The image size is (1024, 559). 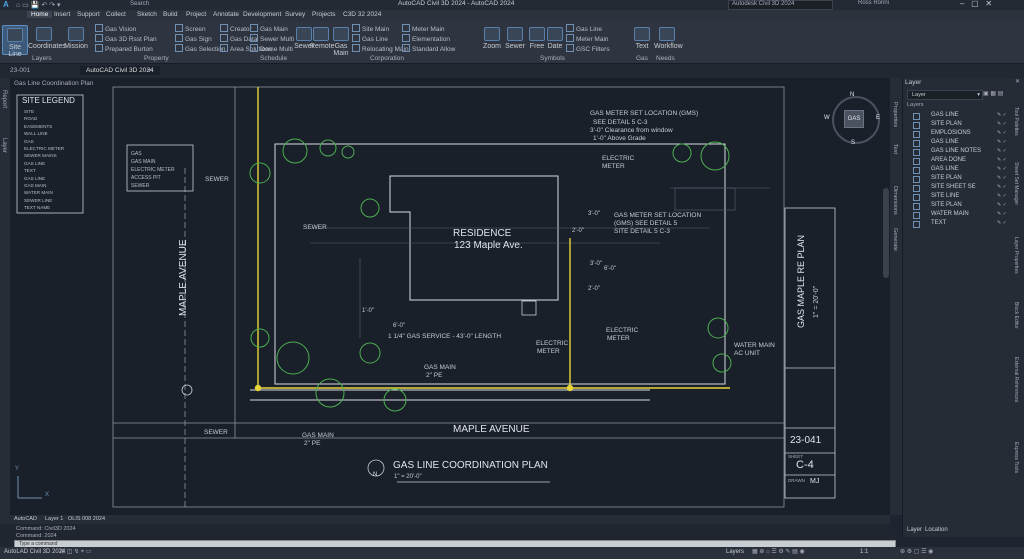 I want to click on sched-gasmain-button: Gas Main, so click(x=341, y=42).